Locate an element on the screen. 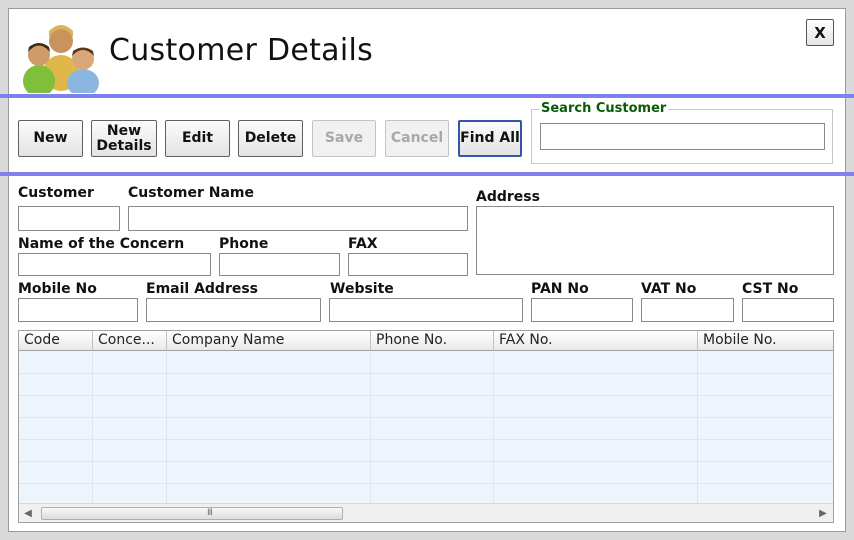  column-header-mobile: Mobile No. is located at coordinates (765, 341).